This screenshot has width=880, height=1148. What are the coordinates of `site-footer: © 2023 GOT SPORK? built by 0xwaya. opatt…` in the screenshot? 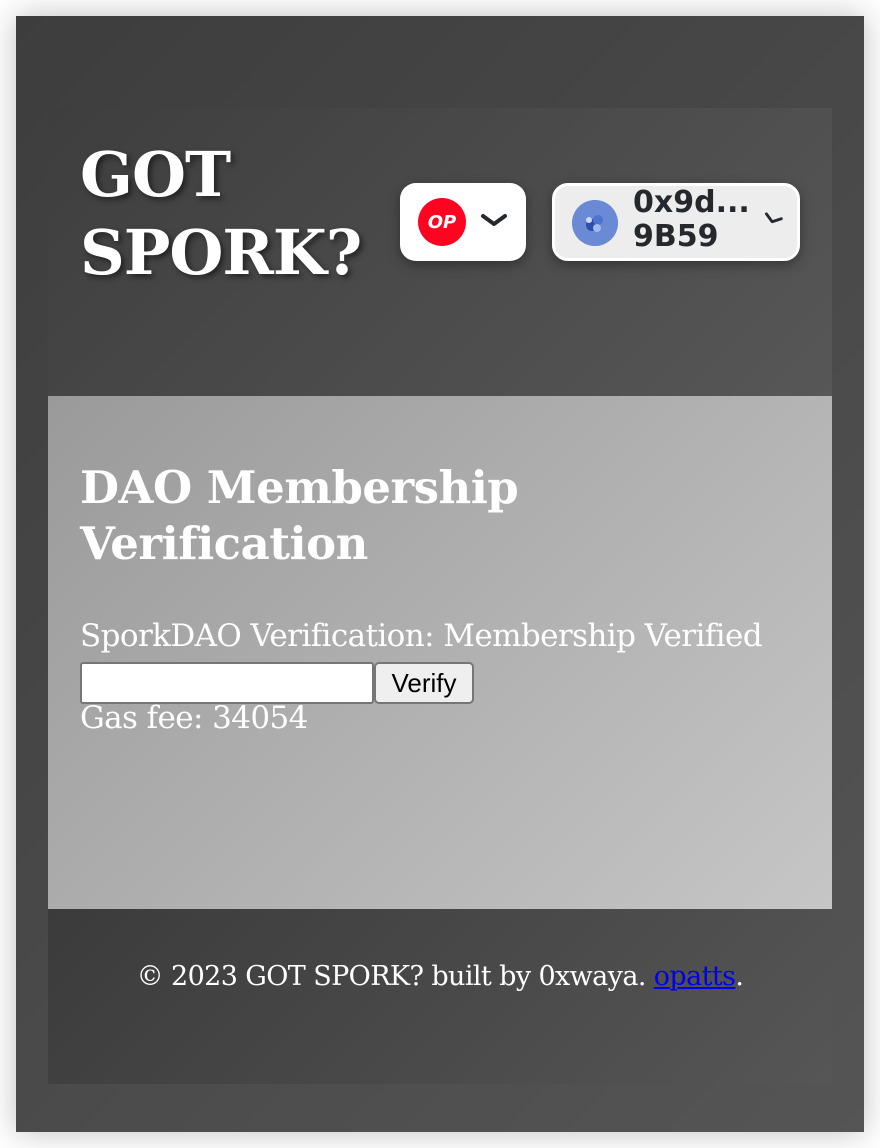 It's located at (440, 996).